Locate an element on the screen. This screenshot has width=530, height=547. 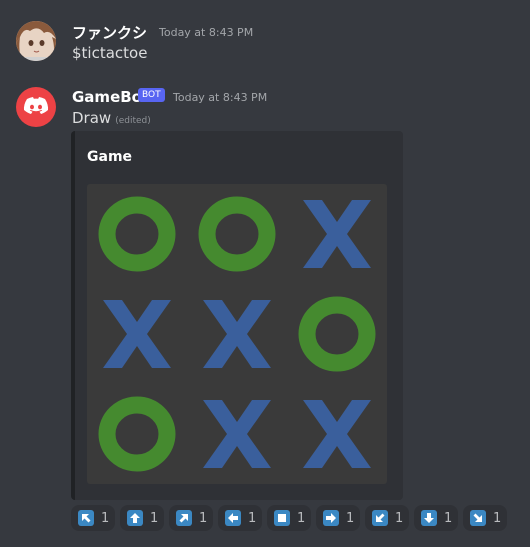
reaction-arrow-up-right: 1 is located at coordinates (191, 518).